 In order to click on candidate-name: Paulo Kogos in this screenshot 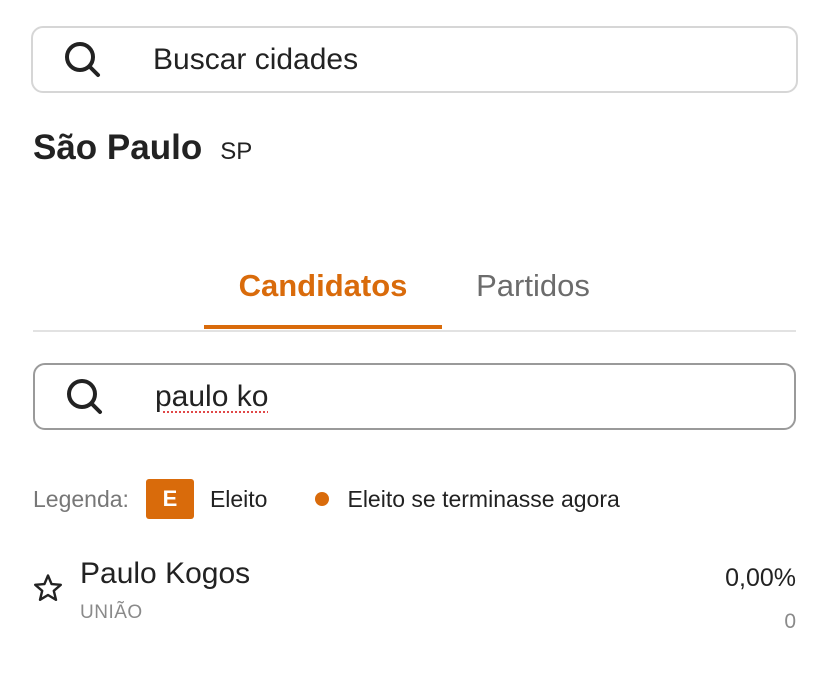, I will do `click(165, 573)`.